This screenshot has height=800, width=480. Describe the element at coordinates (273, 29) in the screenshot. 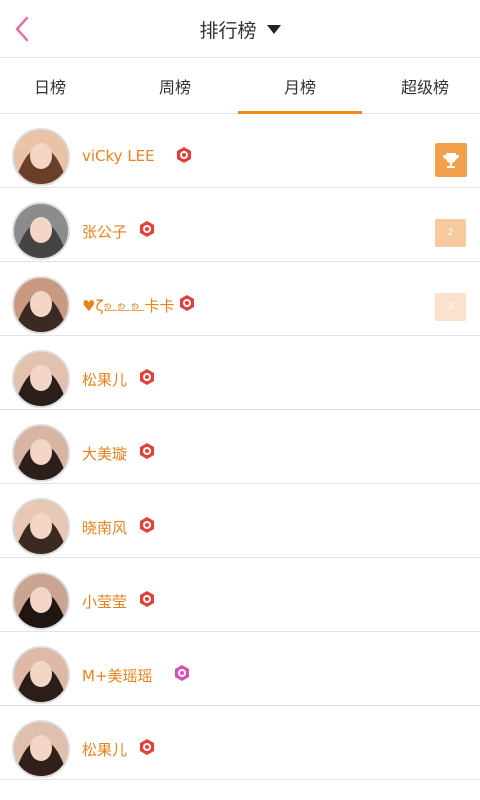

I see `caret-down-icon` at that location.